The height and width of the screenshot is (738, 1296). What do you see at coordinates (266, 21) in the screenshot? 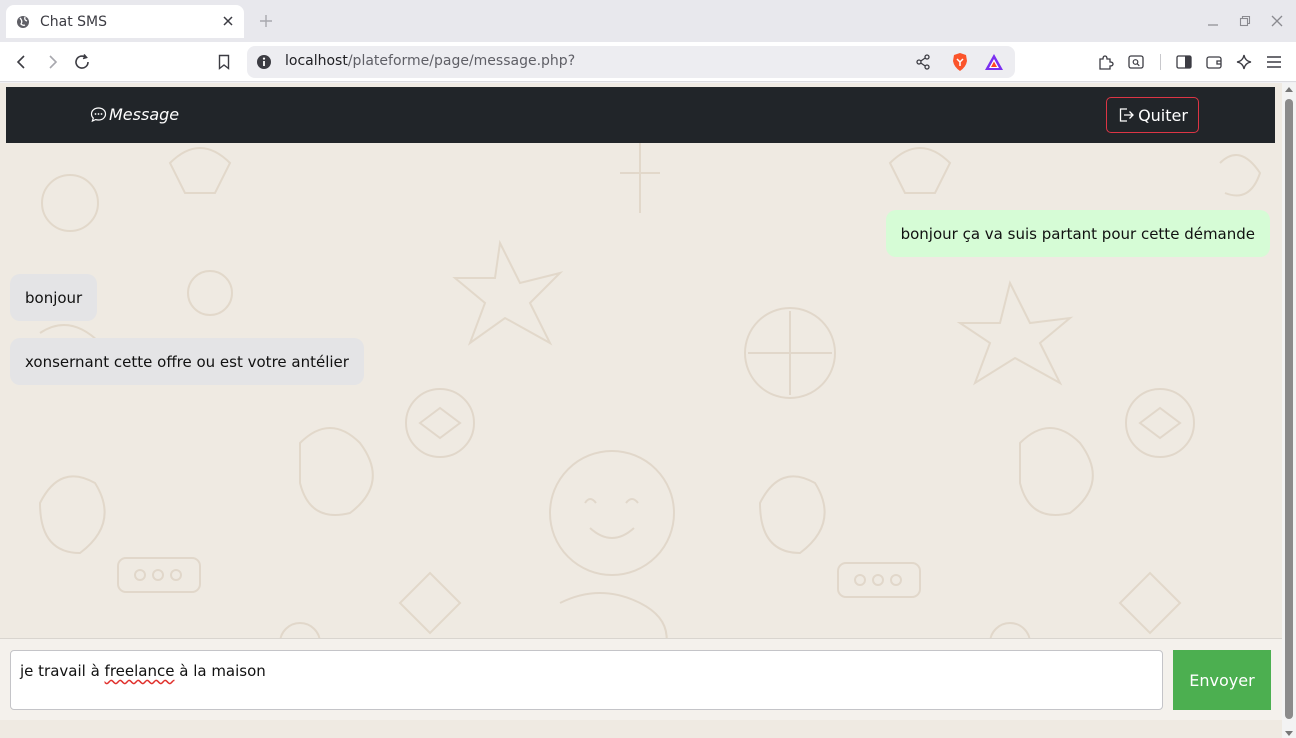
I see `new-tab-icon` at bounding box center [266, 21].